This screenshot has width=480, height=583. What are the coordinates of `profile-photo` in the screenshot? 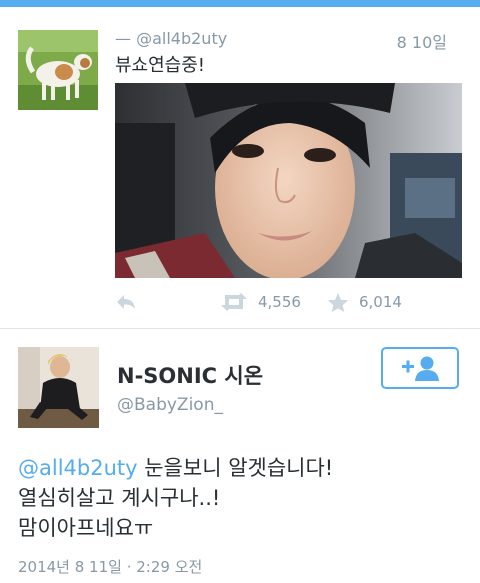 It's located at (58, 387).